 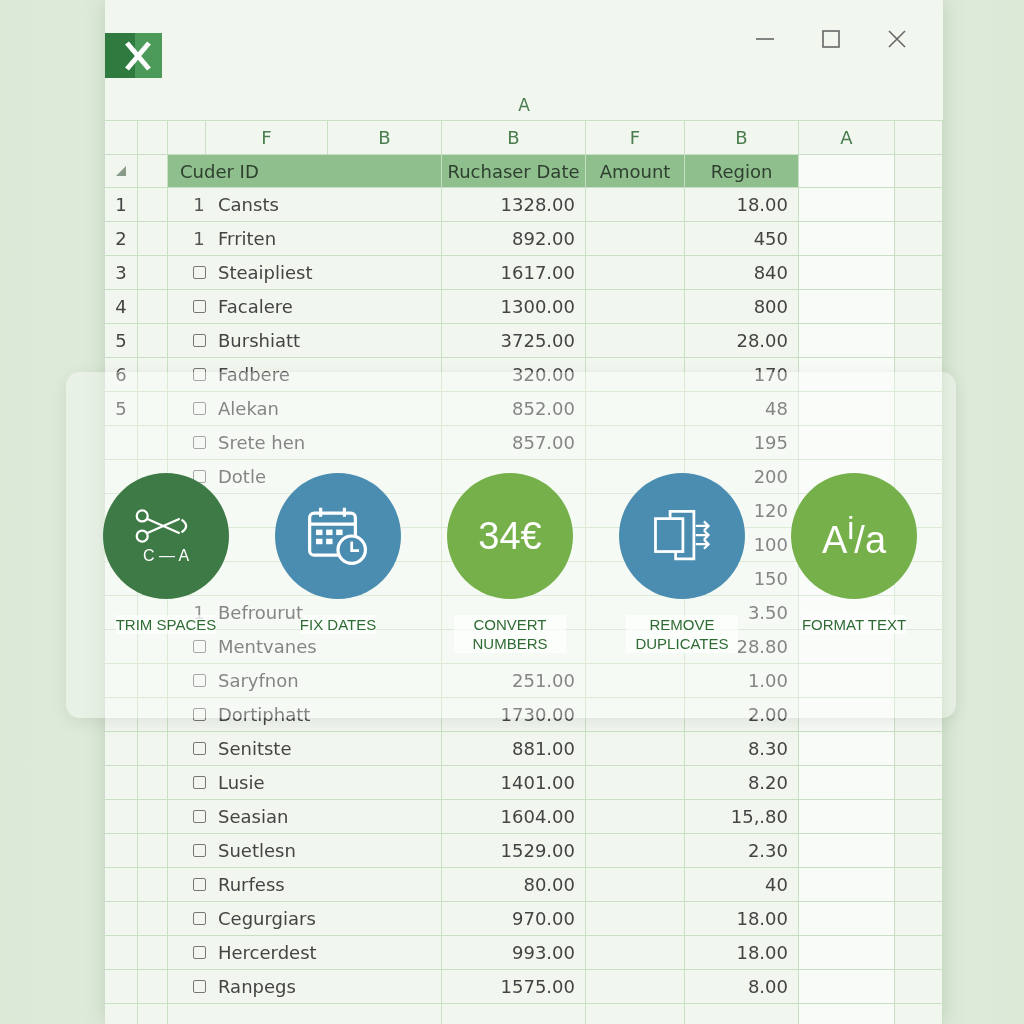 What do you see at coordinates (267, 646) in the screenshot?
I see `cell-text: Mentvanes` at bounding box center [267, 646].